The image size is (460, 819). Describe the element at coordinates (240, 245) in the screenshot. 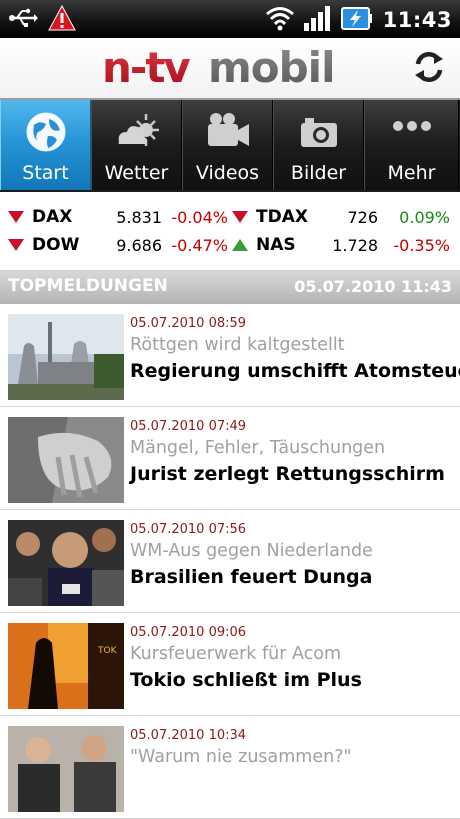

I see `arrow-up-icon` at that location.